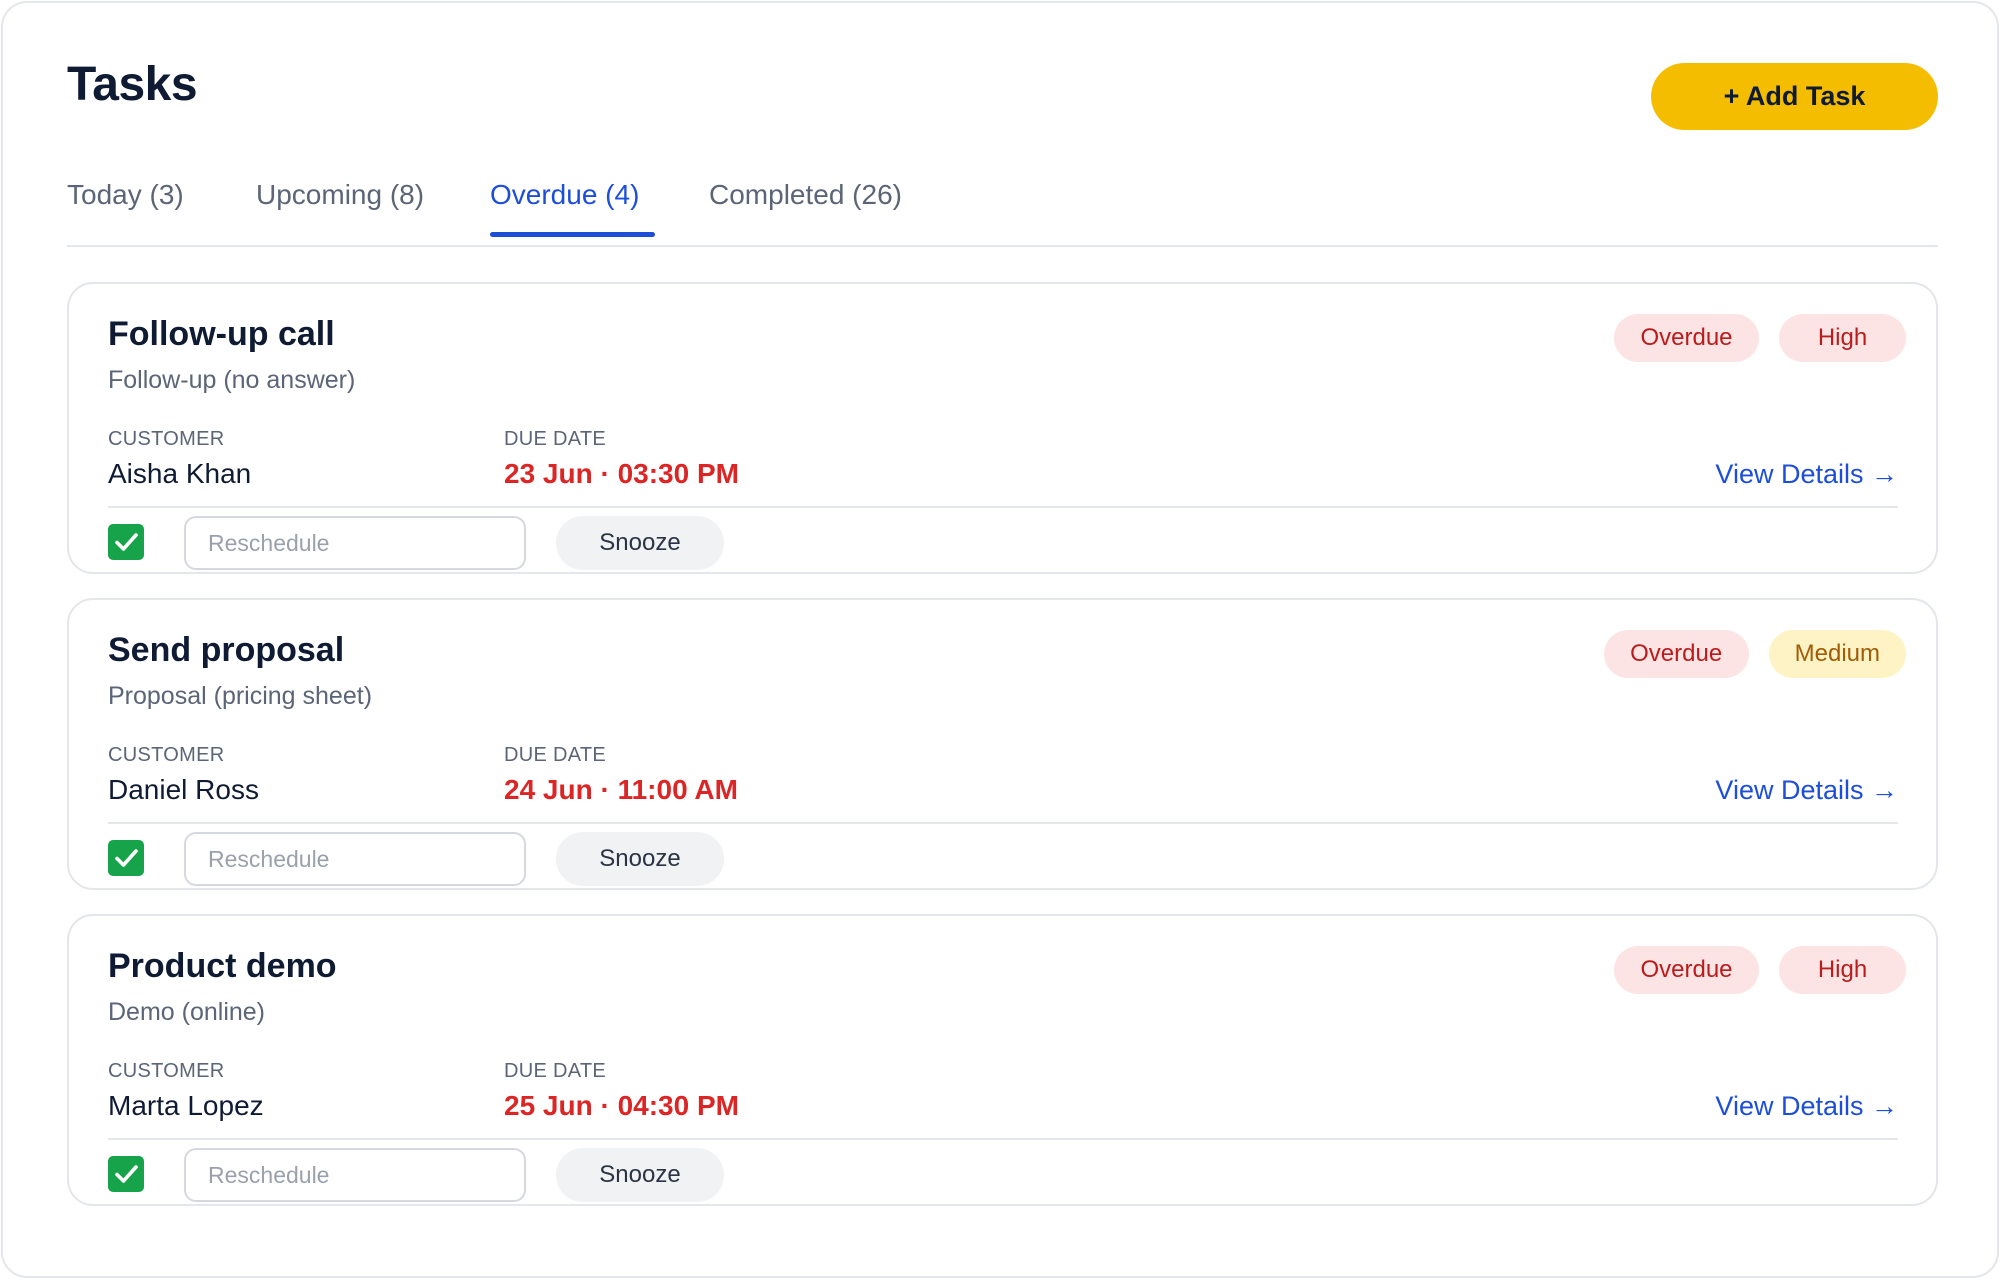  What do you see at coordinates (621, 473) in the screenshot?
I see `due-date: 23 Jun · 03:30 PM` at bounding box center [621, 473].